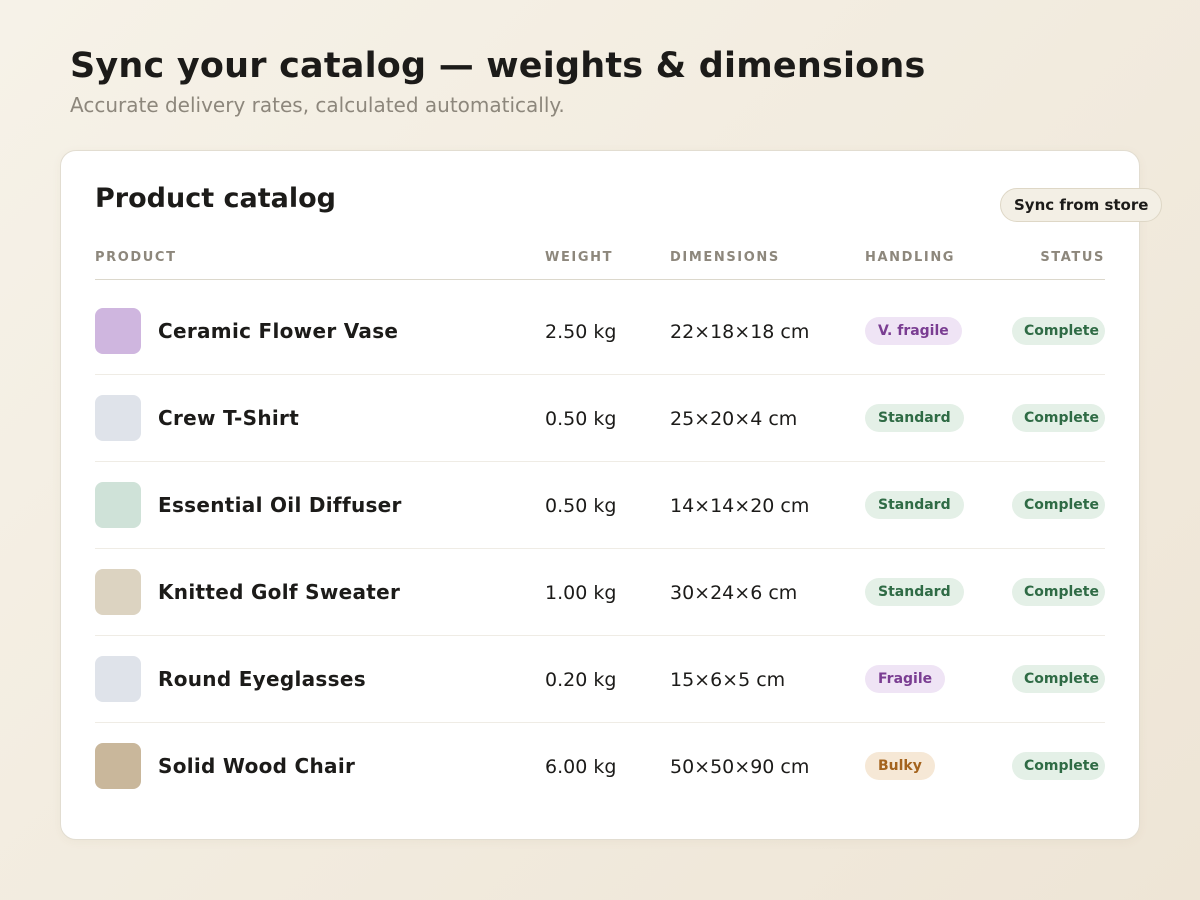 This screenshot has width=1200, height=900. I want to click on product-dimensions: 30×24×6 cm, so click(734, 593).